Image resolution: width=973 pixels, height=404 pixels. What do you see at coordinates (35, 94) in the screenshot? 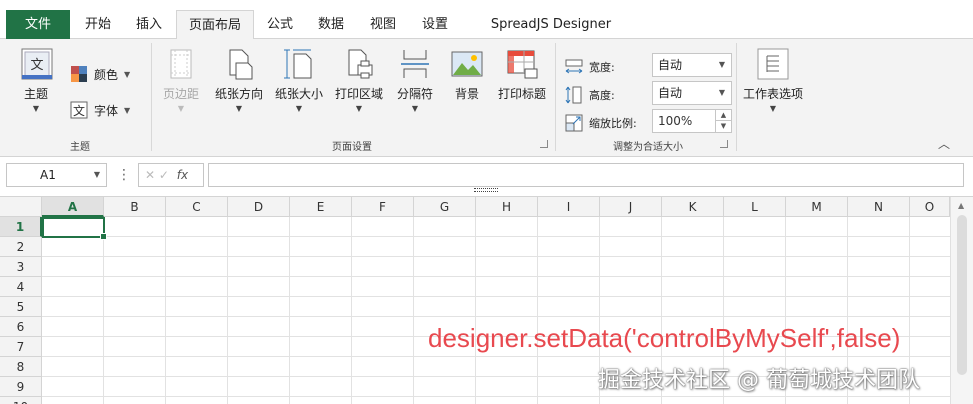
I see `theme-button-label: 主题` at bounding box center [35, 94].